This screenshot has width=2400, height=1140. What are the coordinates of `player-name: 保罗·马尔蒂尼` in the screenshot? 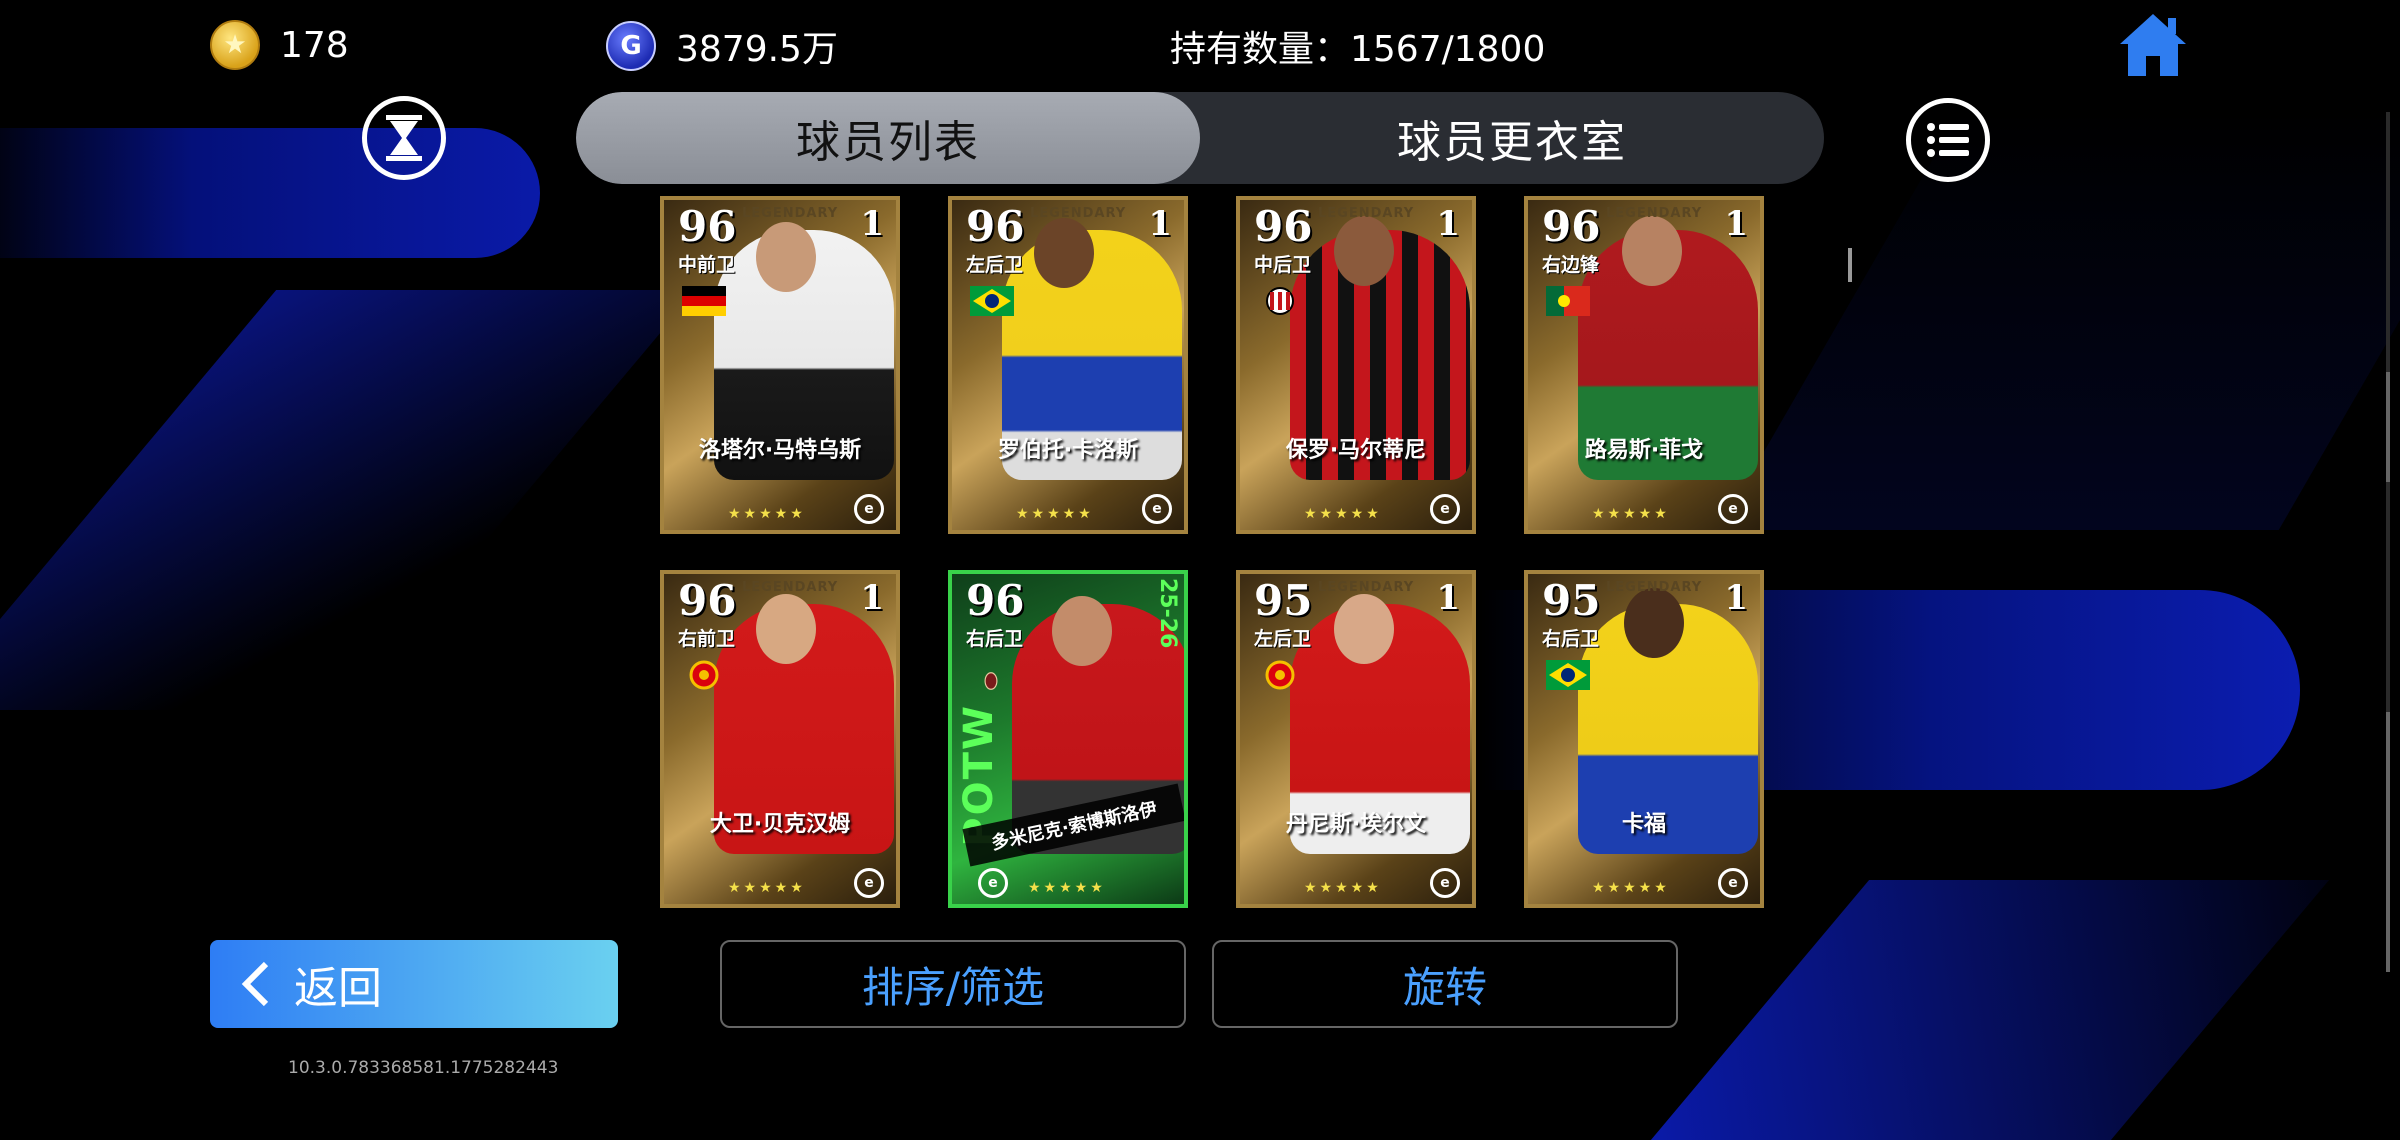 It's located at (1356, 450).